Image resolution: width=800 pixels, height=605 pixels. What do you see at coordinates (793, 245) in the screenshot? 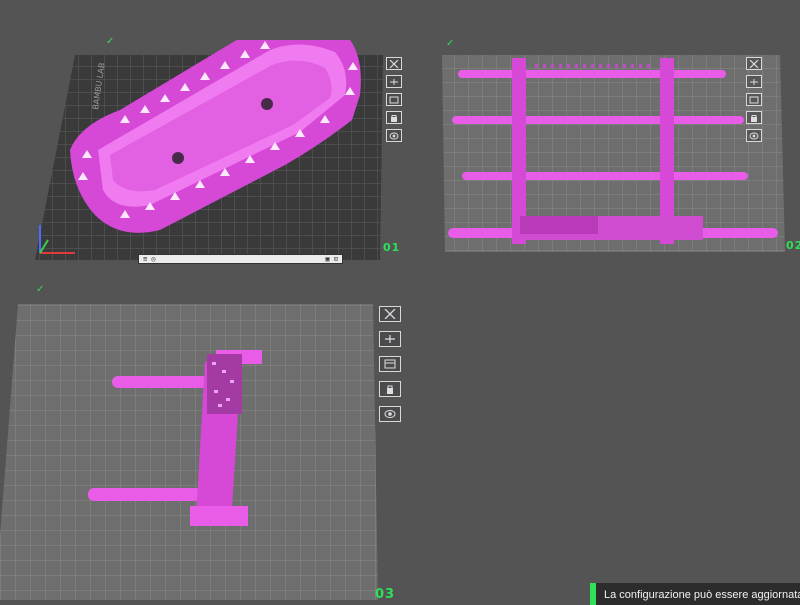
I see `plate-02-number: 02` at bounding box center [793, 245].